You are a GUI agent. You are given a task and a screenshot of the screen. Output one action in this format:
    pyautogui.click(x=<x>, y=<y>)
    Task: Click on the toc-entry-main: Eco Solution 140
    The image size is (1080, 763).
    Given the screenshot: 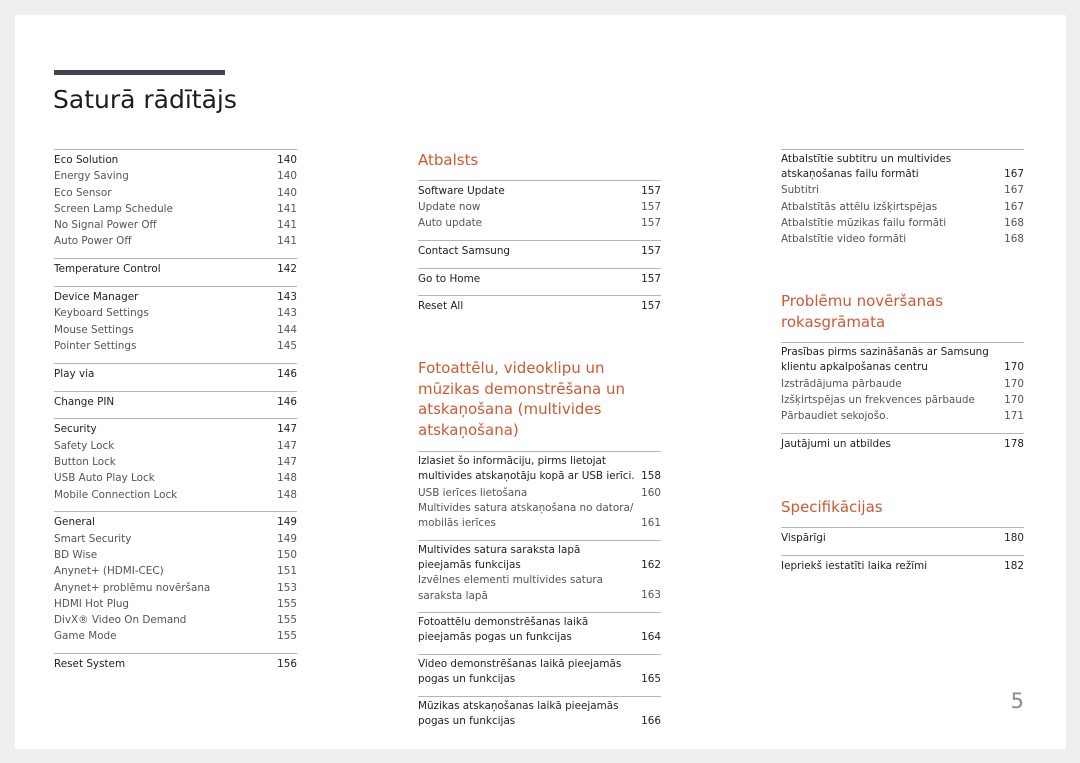 What is the action you would take?
    pyautogui.click(x=175, y=160)
    